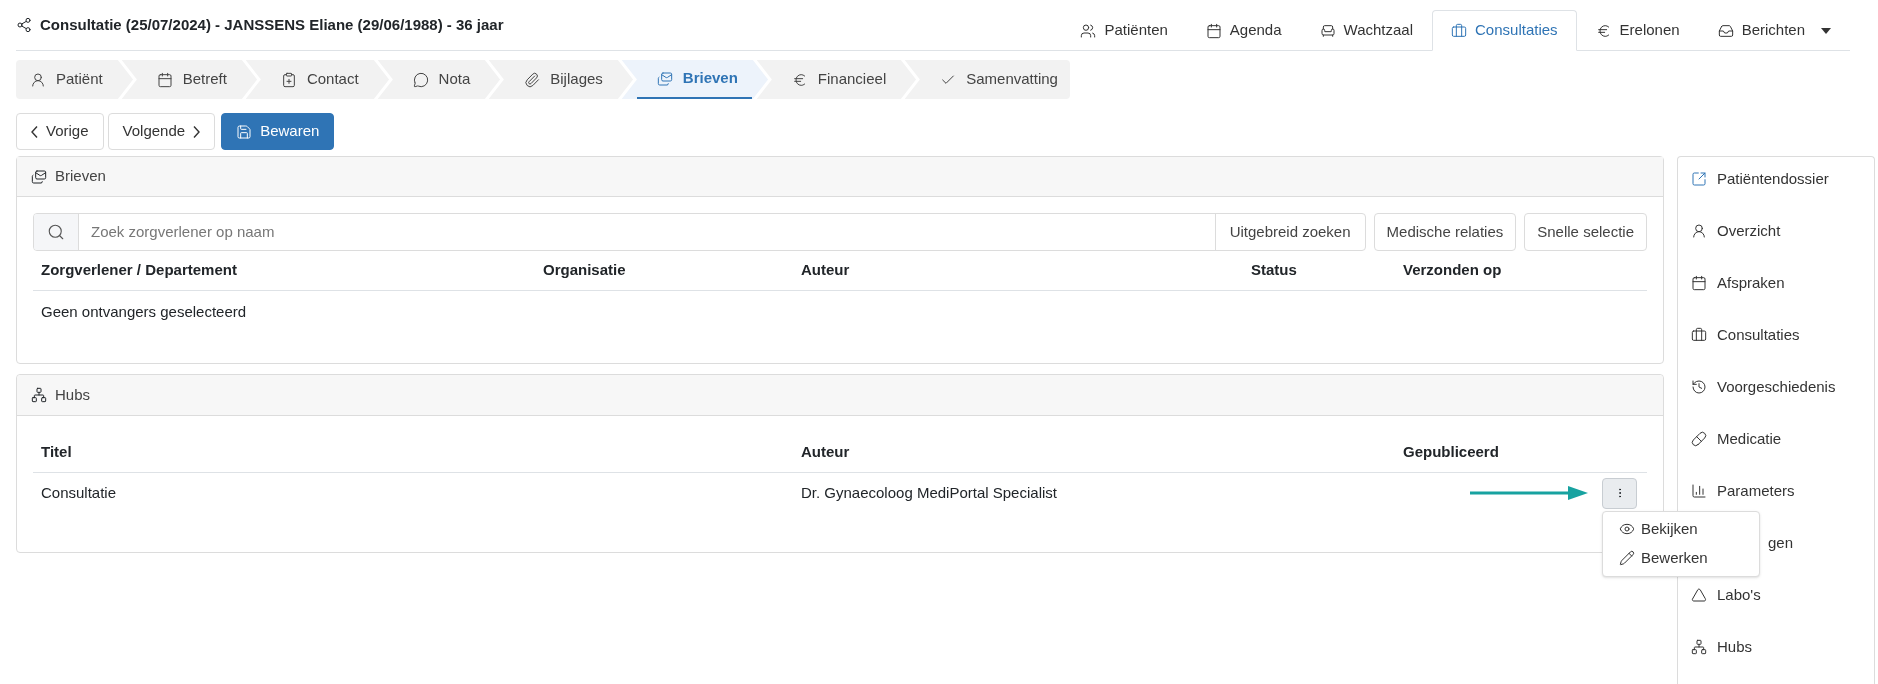  Describe the element at coordinates (995, 79) in the screenshot. I see `step-tab: Samenvatting` at that location.